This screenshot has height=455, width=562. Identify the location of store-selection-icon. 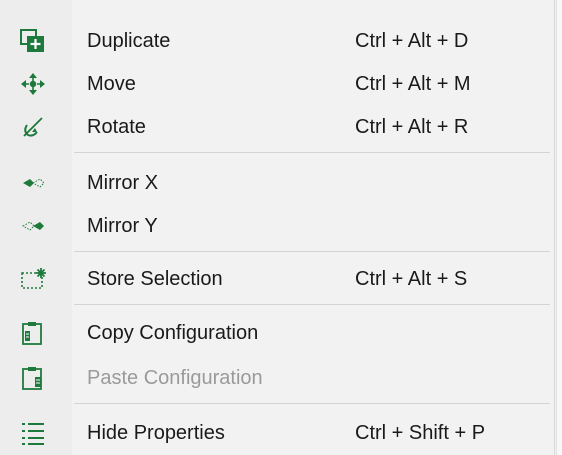
(33, 279).